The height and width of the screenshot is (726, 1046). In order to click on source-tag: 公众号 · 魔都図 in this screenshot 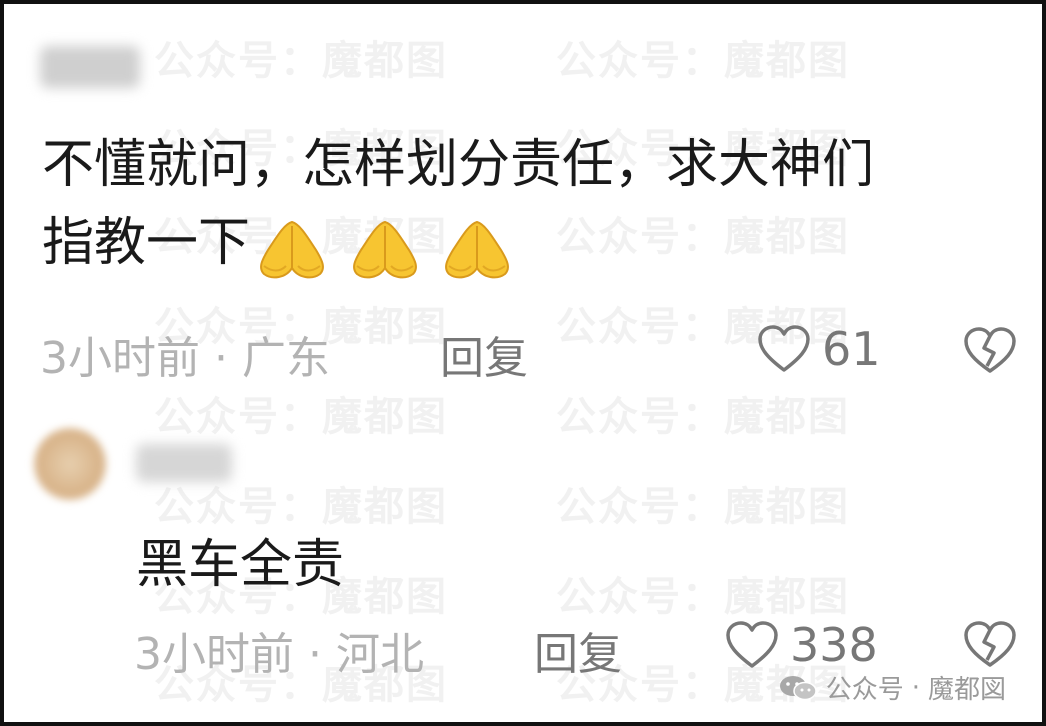, I will do `click(892, 687)`.